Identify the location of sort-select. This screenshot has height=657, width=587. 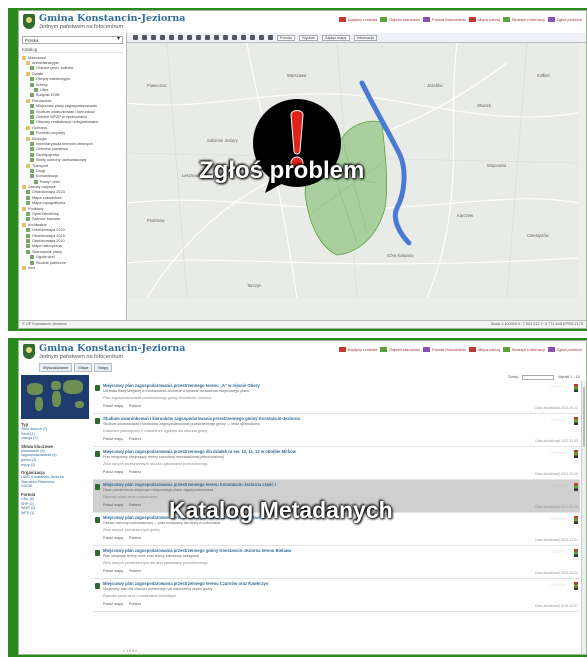
(538, 377).